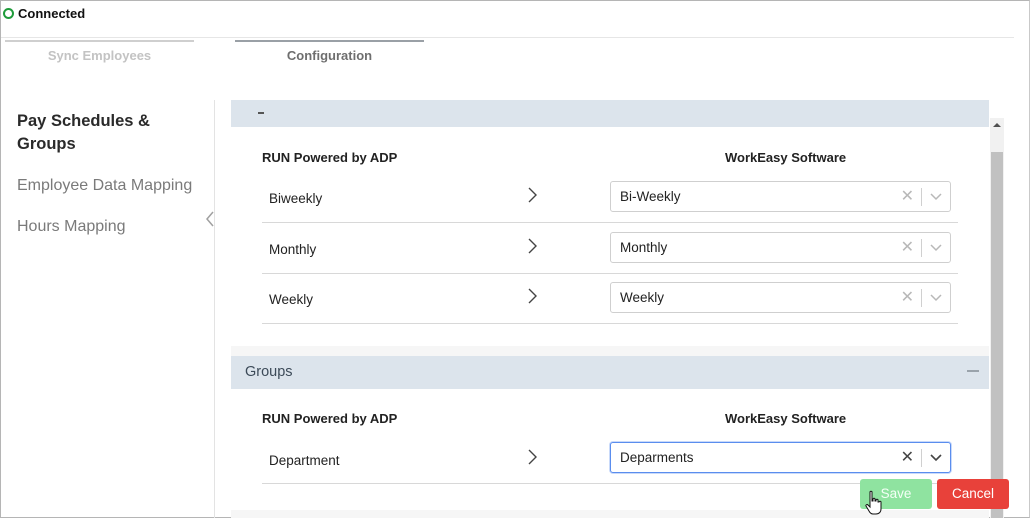 The height and width of the screenshot is (518, 1030). I want to click on adp-pay-schedule-label: Weekly, so click(291, 299).